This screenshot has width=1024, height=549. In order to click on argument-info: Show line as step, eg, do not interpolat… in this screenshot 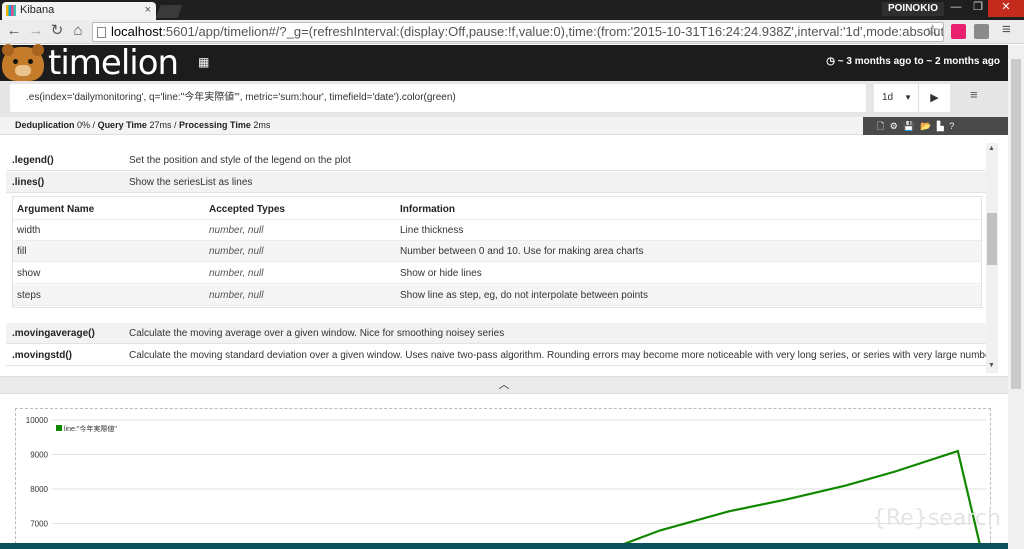, I will do `click(524, 295)`.